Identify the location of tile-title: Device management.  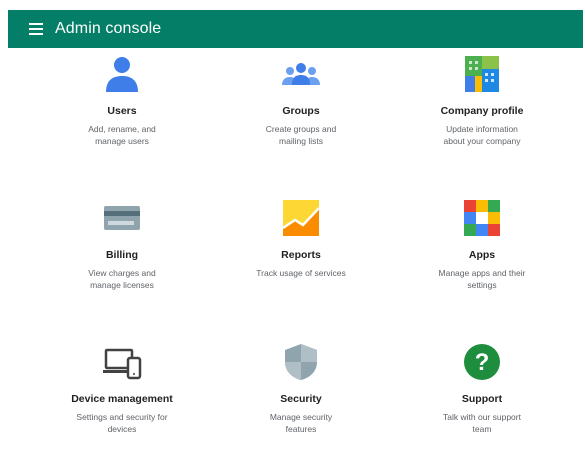
(122, 399).